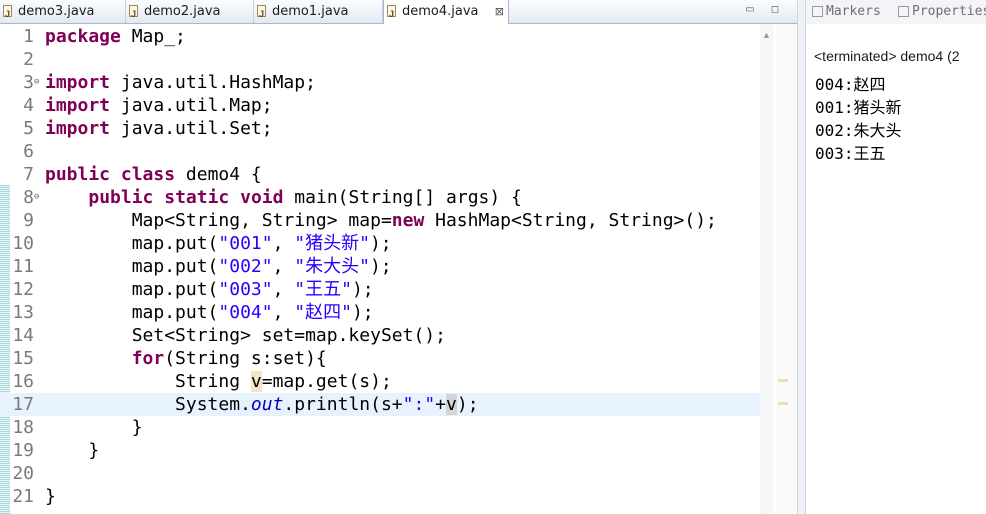 This screenshot has height=514, width=986. What do you see at coordinates (245, 243) in the screenshot?
I see `string-token: "001"` at bounding box center [245, 243].